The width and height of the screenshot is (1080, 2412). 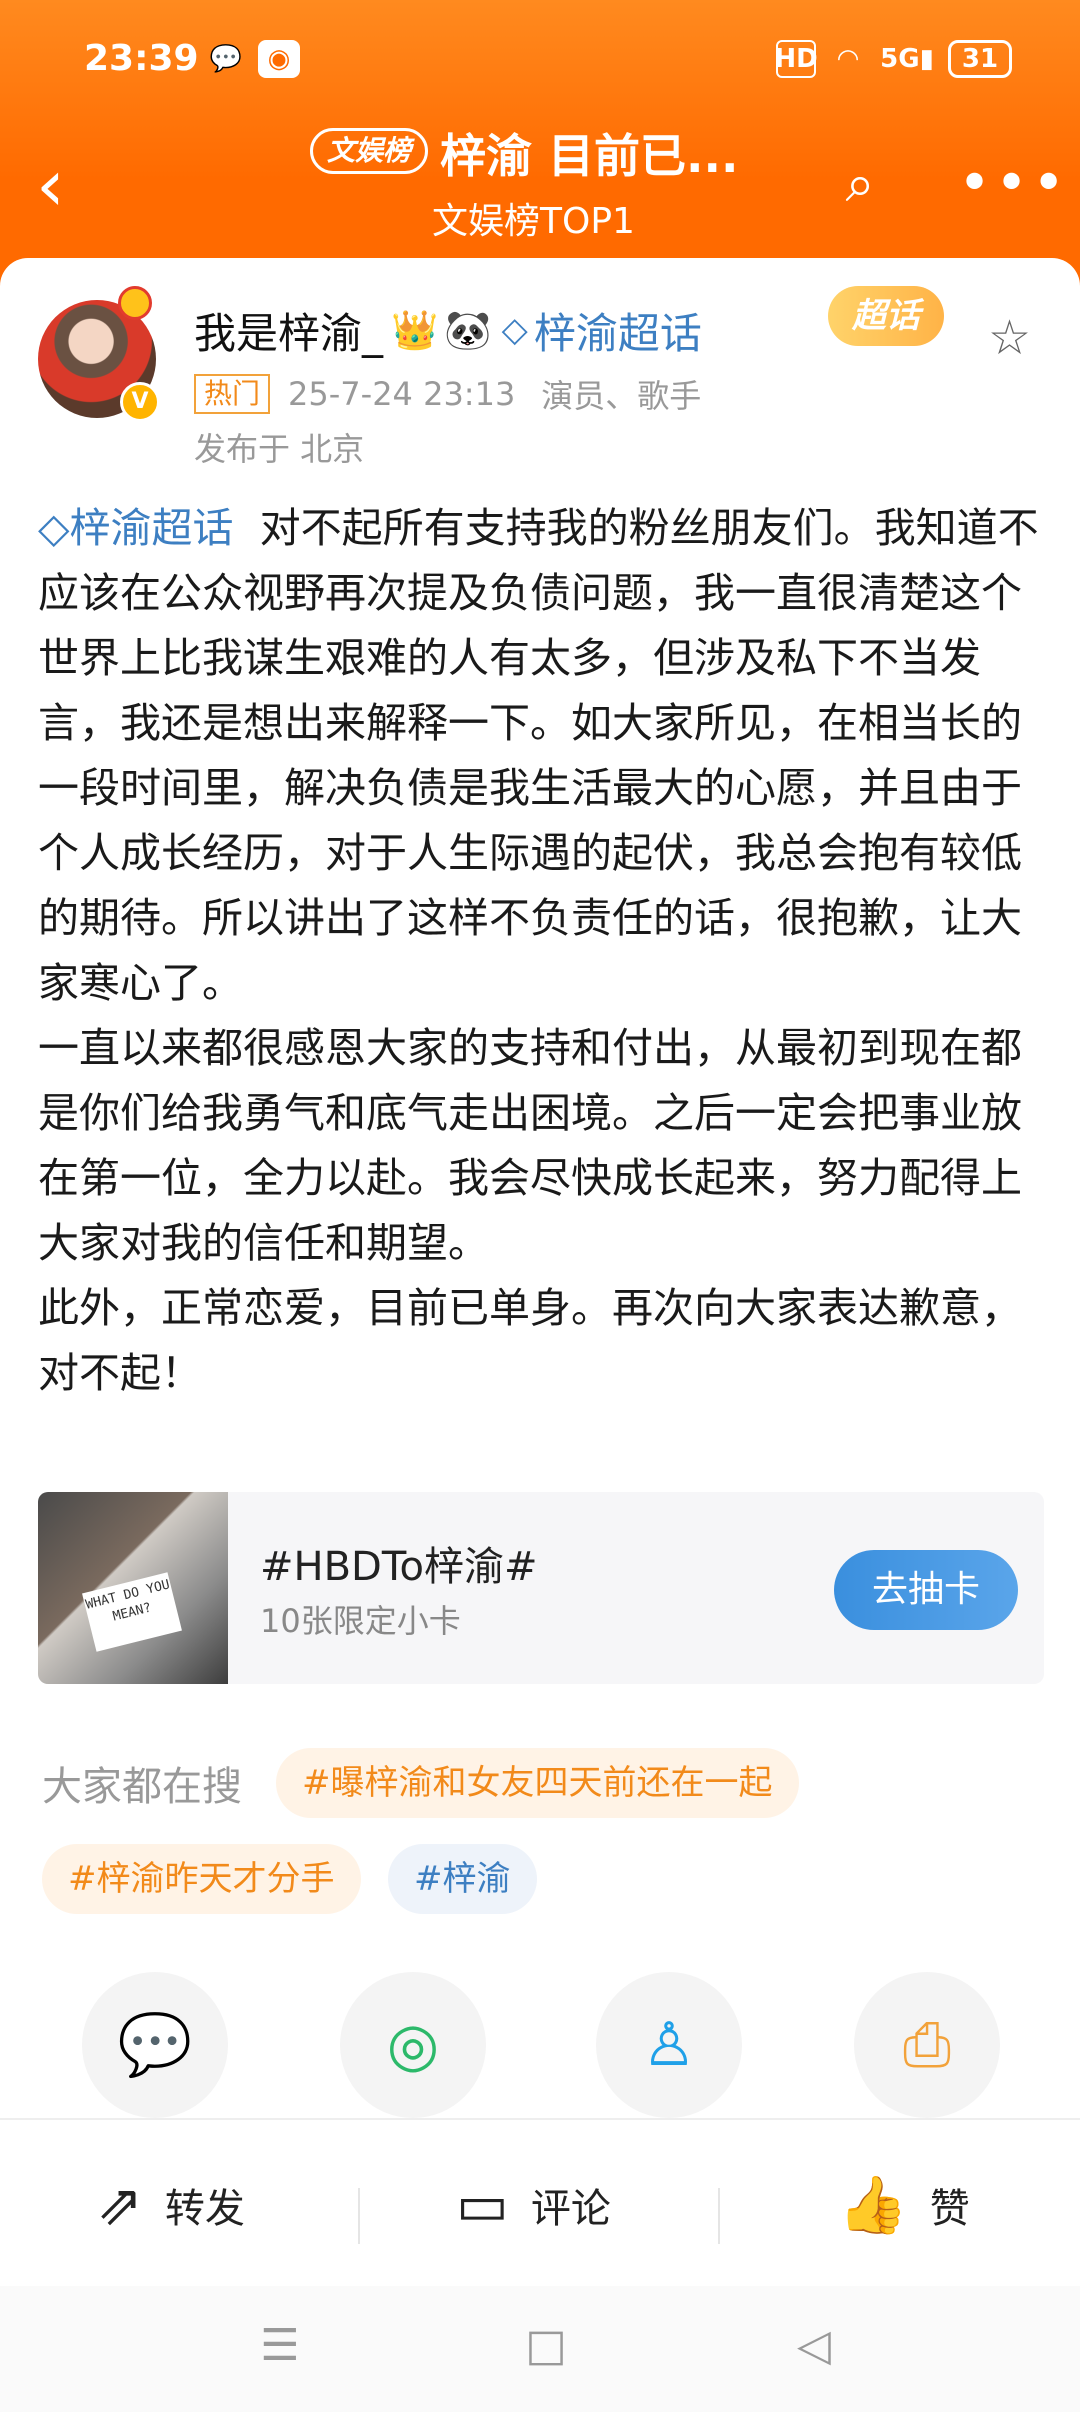 I want to click on panda-icon: 🐼, so click(x=468, y=329).